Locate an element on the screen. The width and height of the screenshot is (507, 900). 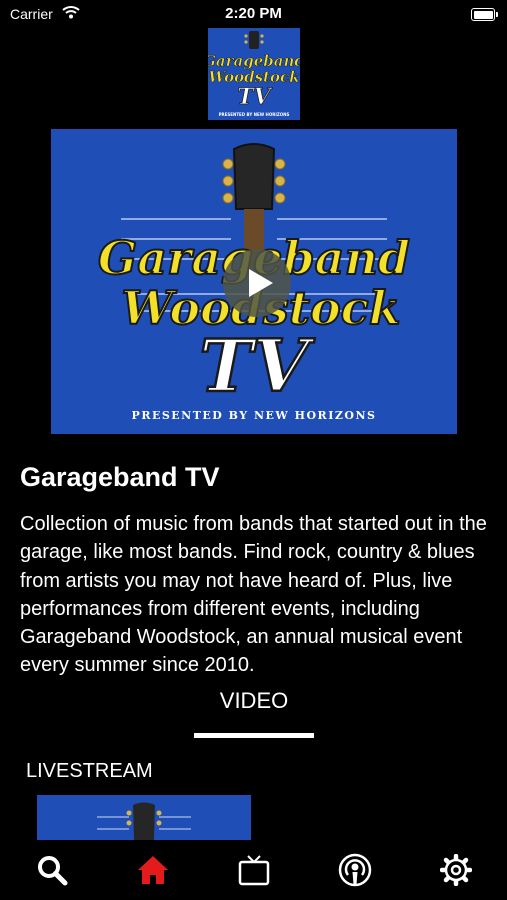
hero-logo-line3: TV is located at coordinates (257, 365).